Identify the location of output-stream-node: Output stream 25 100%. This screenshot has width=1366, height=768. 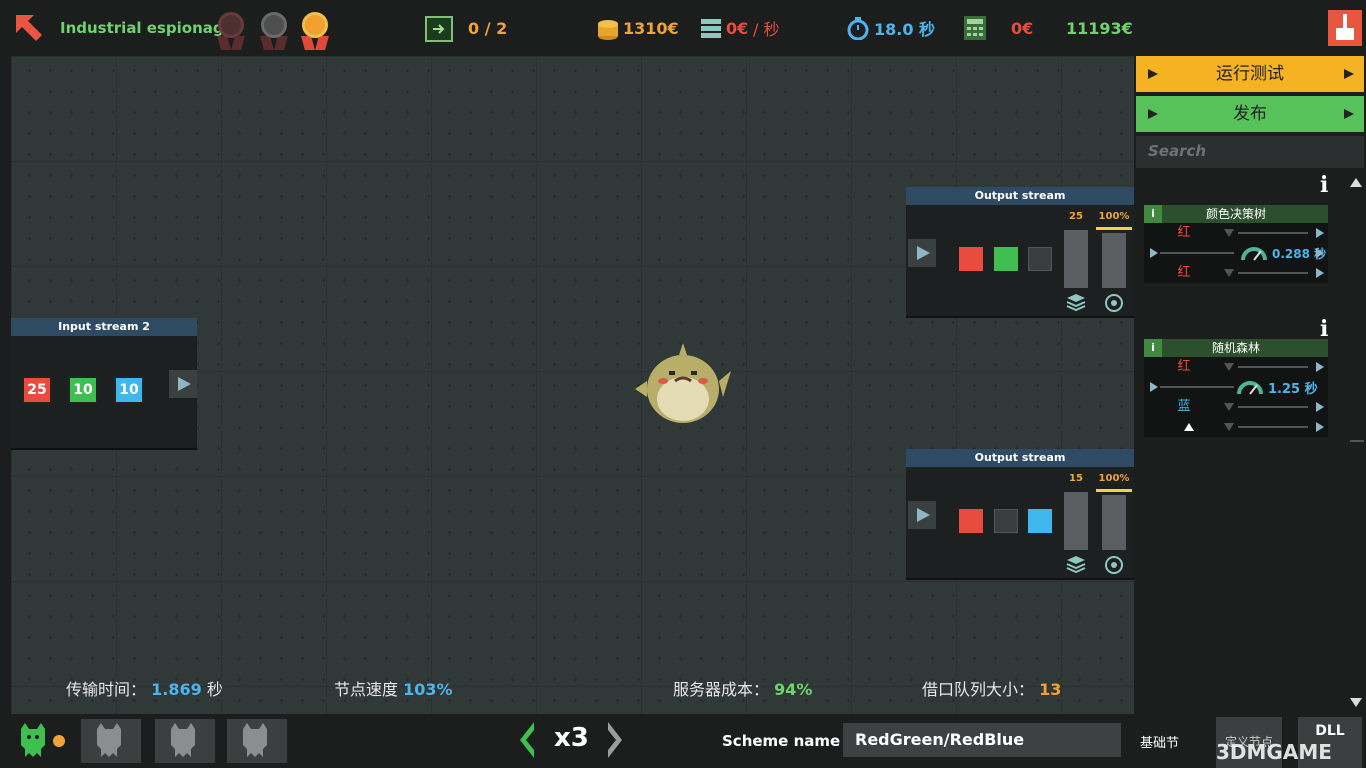
(1020, 252).